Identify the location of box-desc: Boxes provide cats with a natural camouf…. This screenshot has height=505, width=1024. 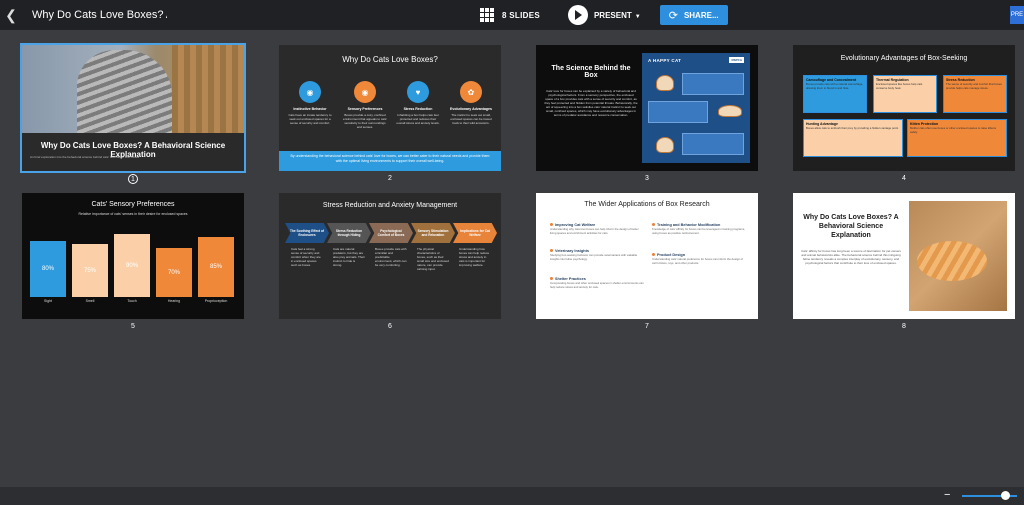
(835, 86).